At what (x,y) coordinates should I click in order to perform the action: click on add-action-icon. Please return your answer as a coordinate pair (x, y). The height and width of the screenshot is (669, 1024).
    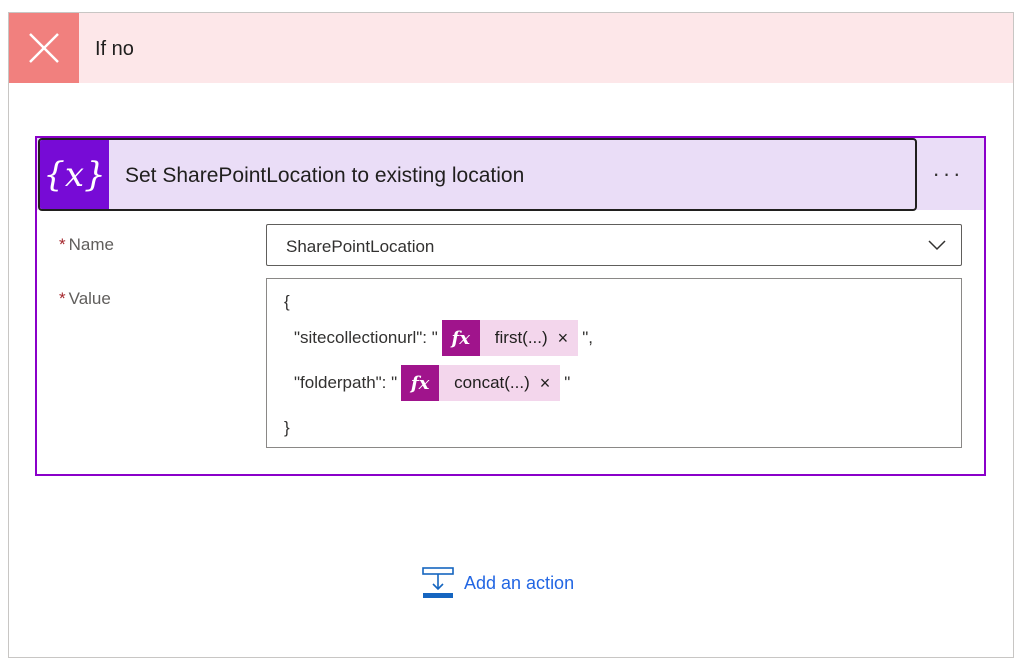
    Looking at the image, I should click on (438, 582).